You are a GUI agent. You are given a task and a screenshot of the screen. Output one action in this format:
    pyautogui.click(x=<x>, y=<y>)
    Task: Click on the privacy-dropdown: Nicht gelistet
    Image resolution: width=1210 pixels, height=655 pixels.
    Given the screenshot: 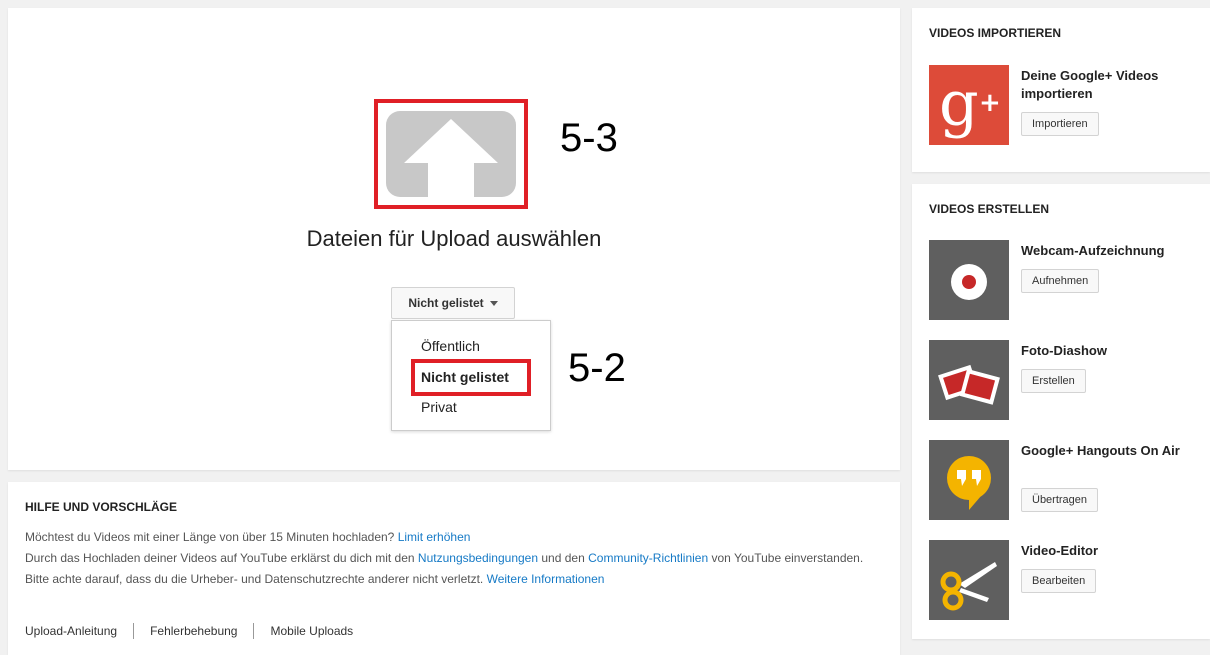 What is the action you would take?
    pyautogui.click(x=453, y=303)
    